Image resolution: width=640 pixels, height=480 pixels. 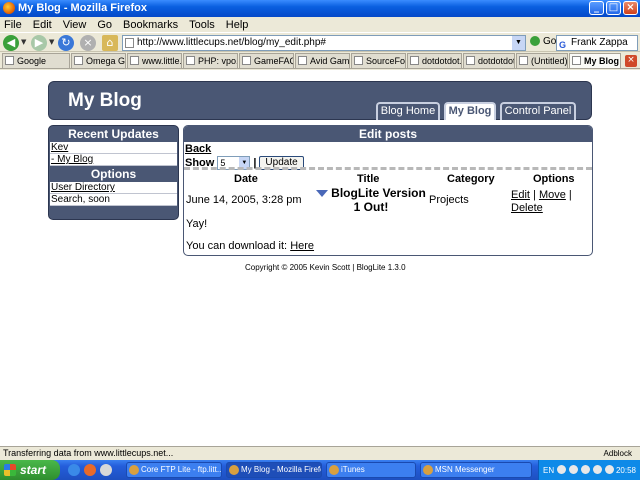 I want to click on close-button: ×, so click(x=630, y=8).